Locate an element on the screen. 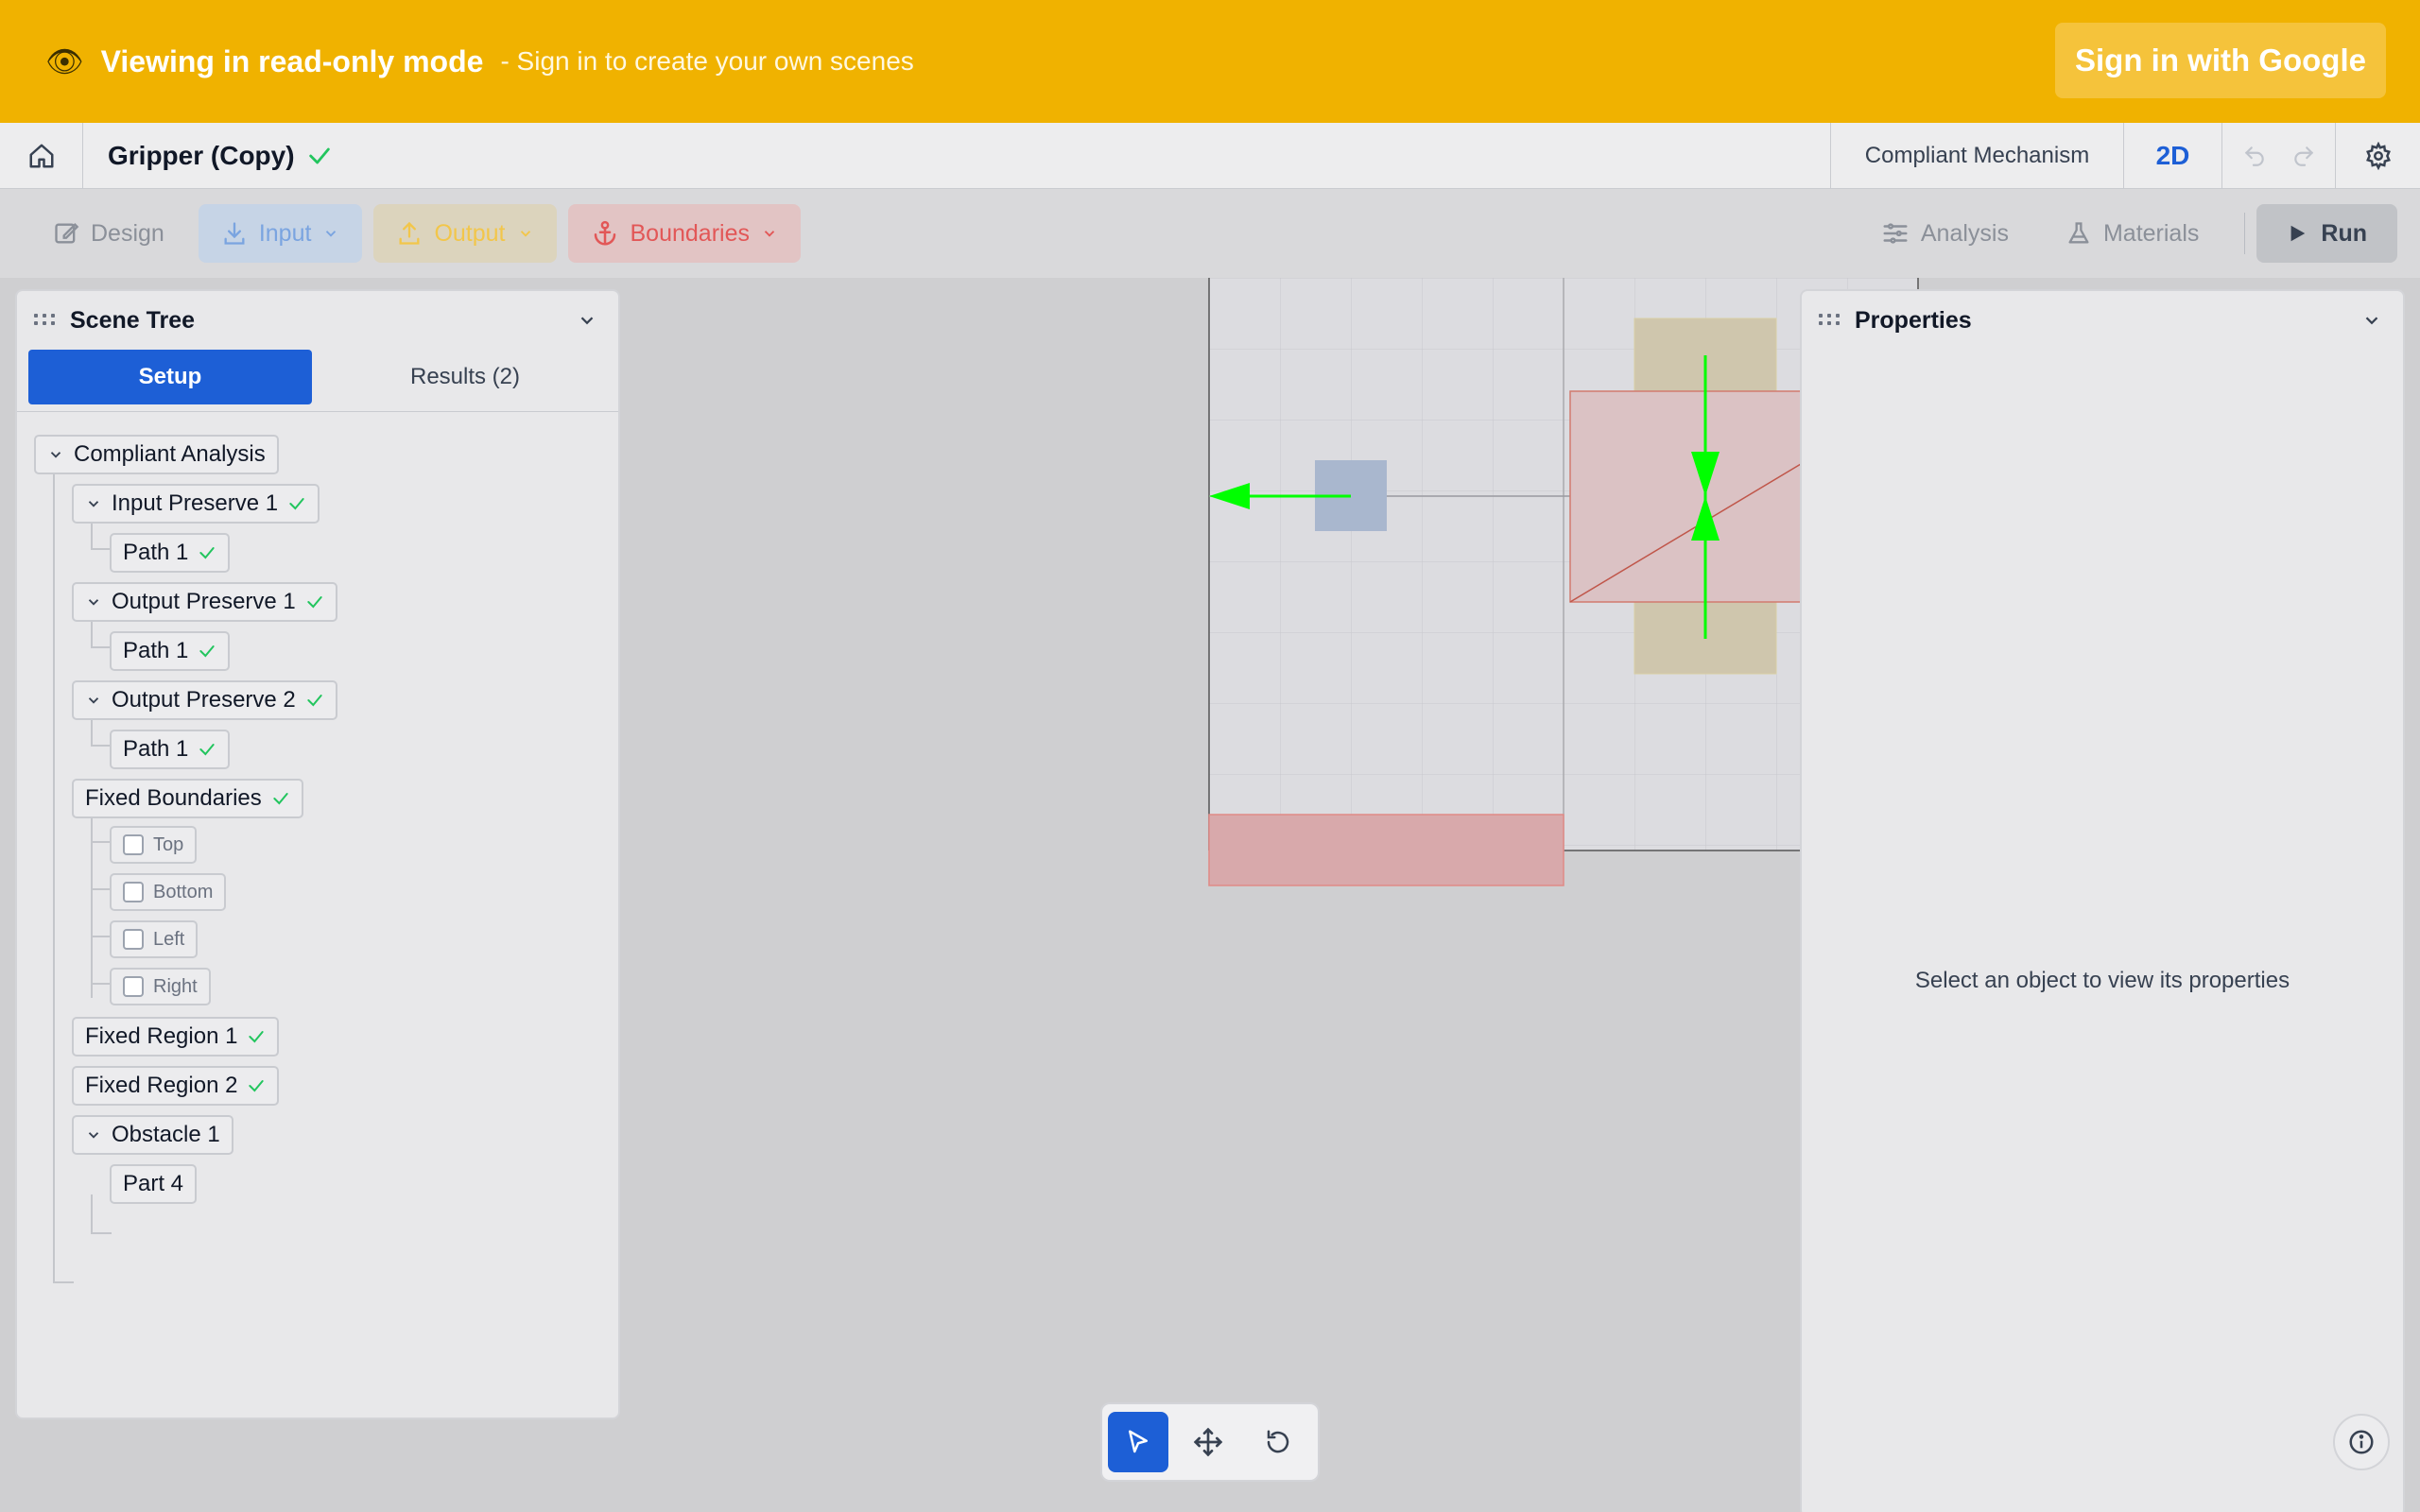 This screenshot has height=1512, width=2420. redo-icon is located at coordinates (2303, 156).